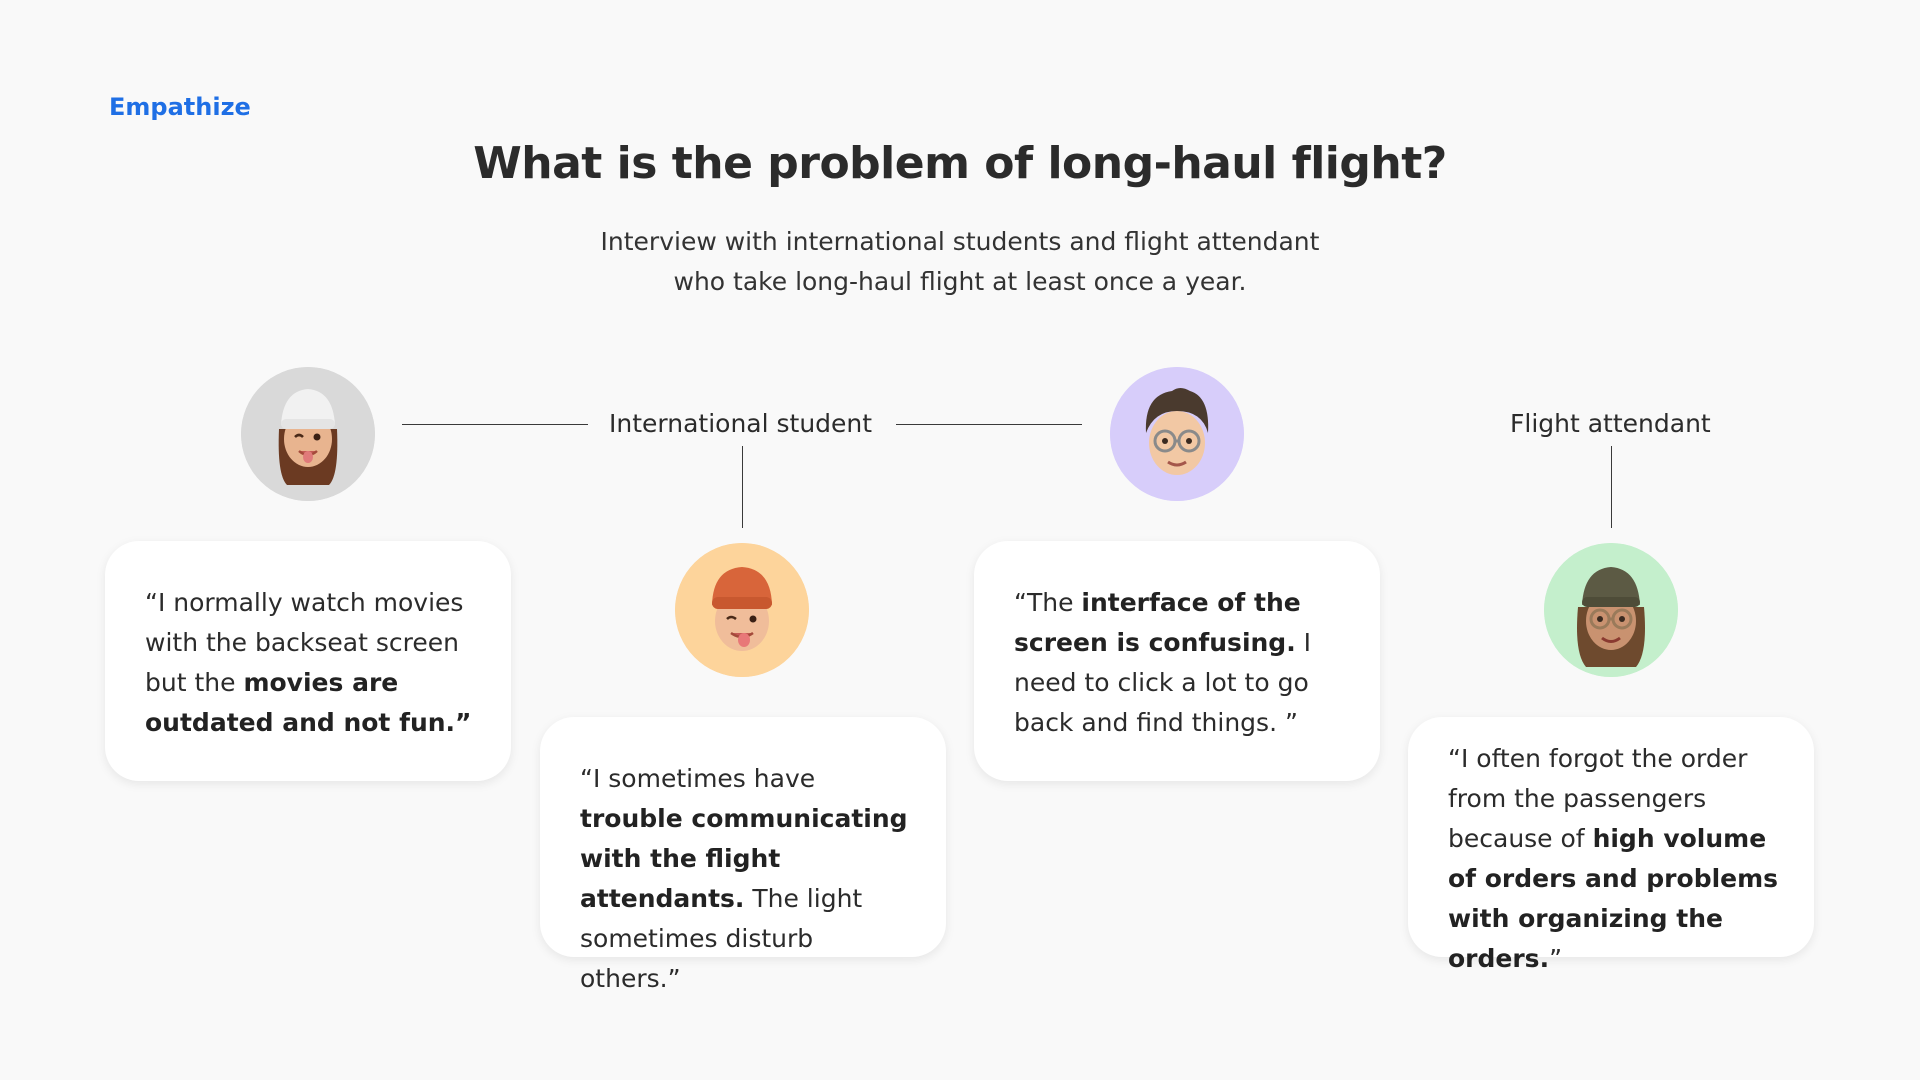  Describe the element at coordinates (1177, 434) in the screenshot. I see `memoji-boy-glasses-icon` at that location.